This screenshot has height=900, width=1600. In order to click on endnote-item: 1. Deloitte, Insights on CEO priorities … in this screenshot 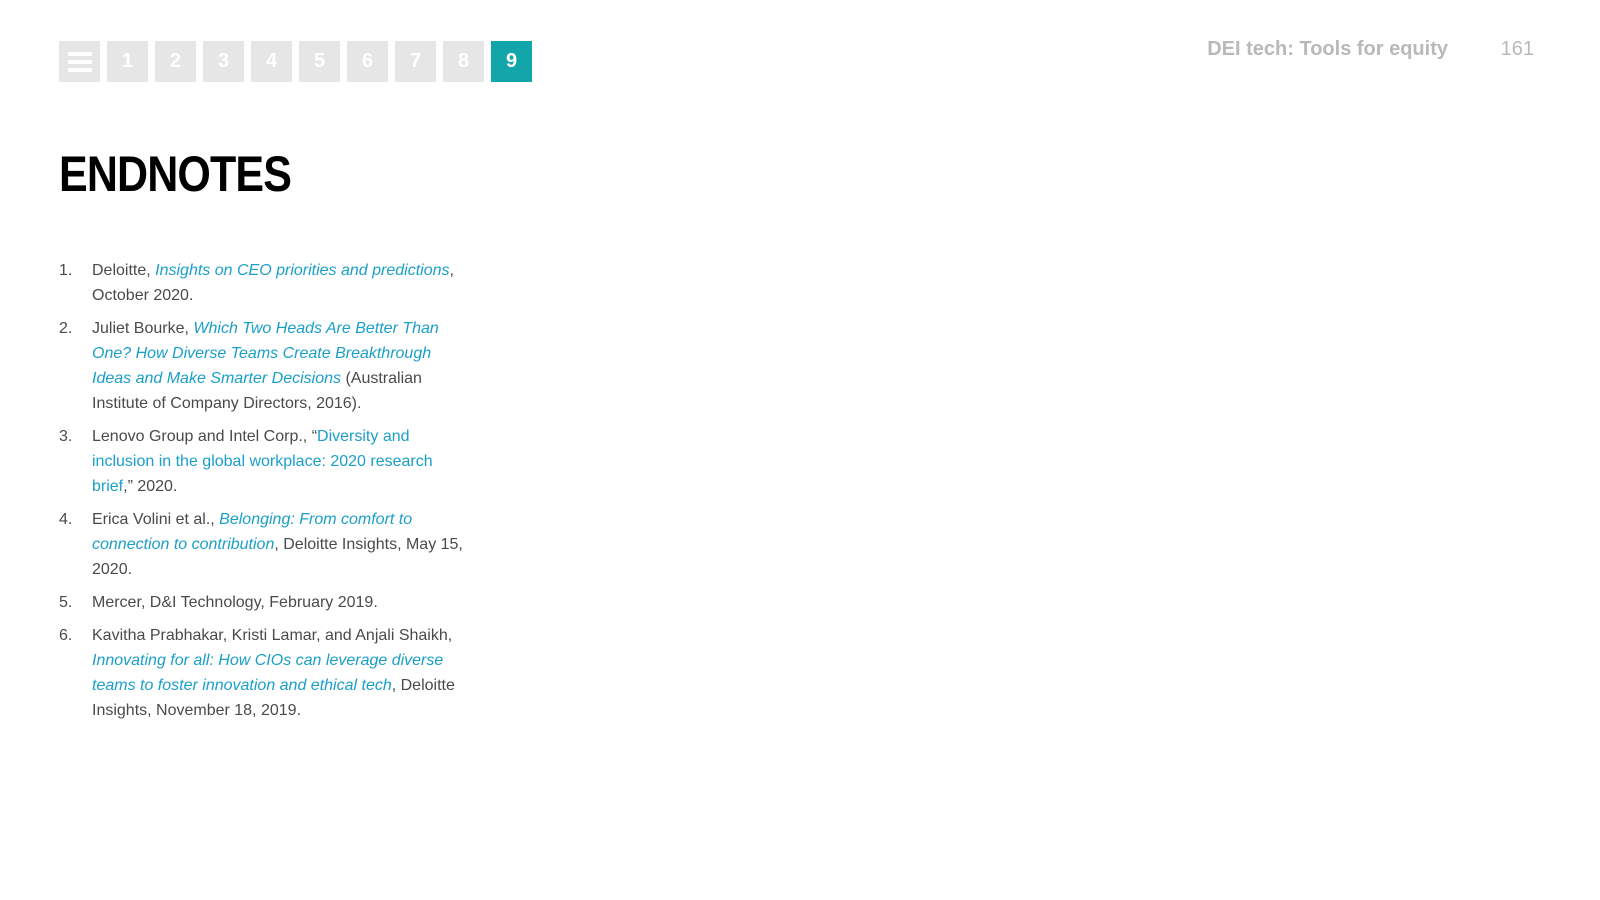, I will do `click(264, 283)`.